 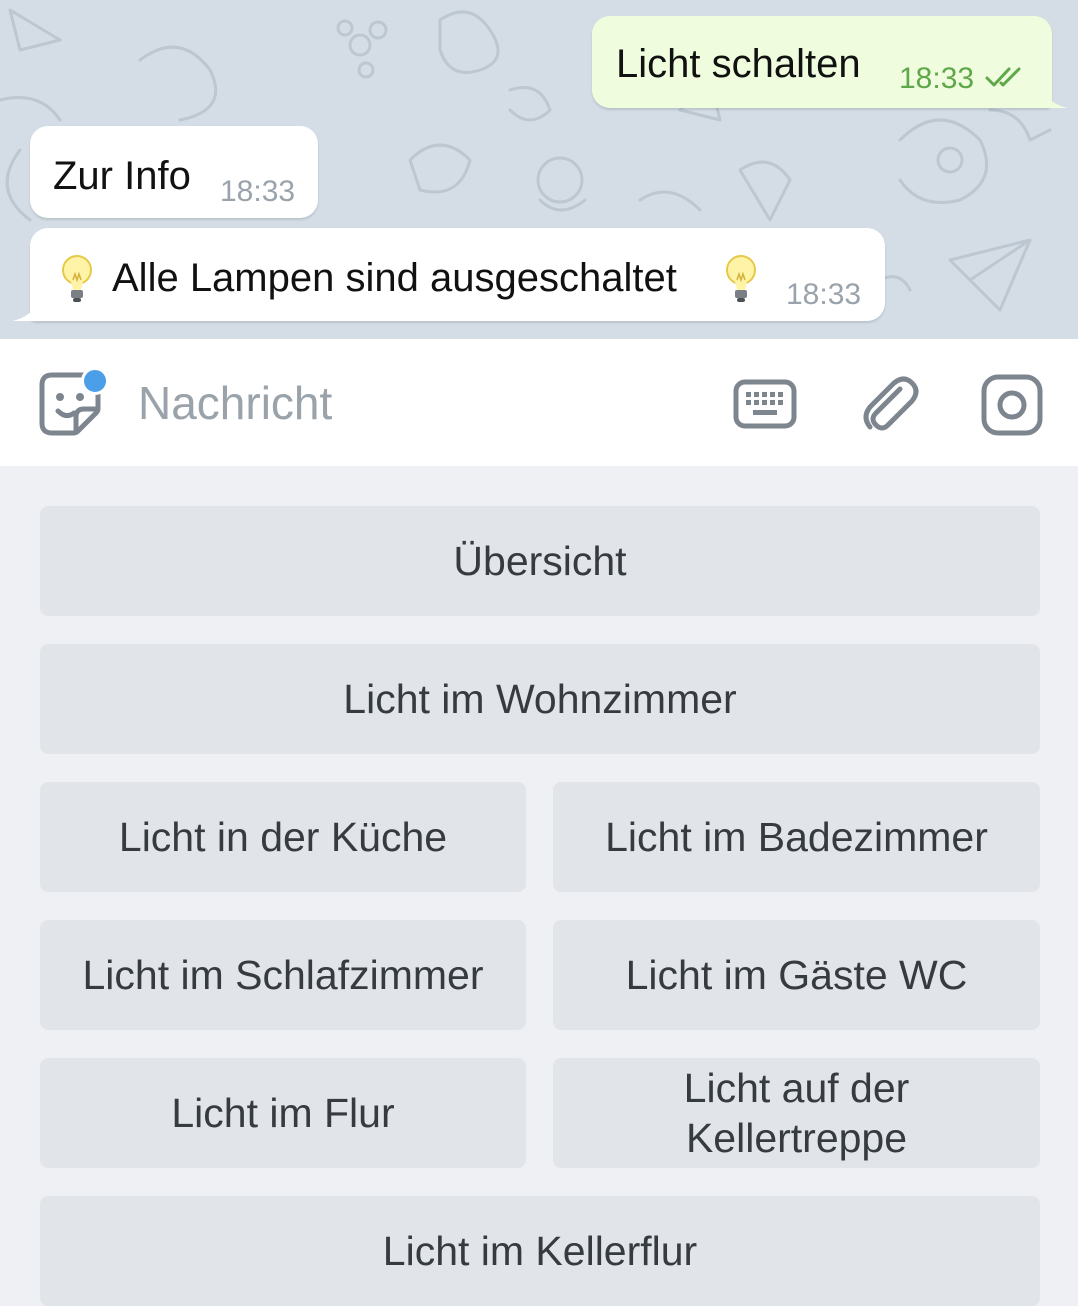 I want to click on keyboard-button-kellertreppe: Licht auf der Kellertreppe, so click(x=796, y=1113).